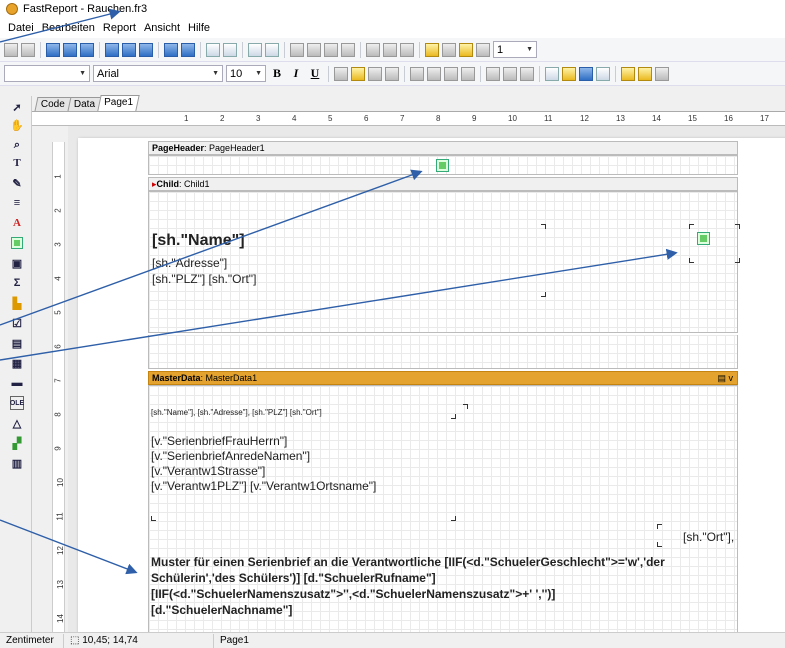  Describe the element at coordinates (483, 49) in the screenshot. I see `line-style-icon` at that location.